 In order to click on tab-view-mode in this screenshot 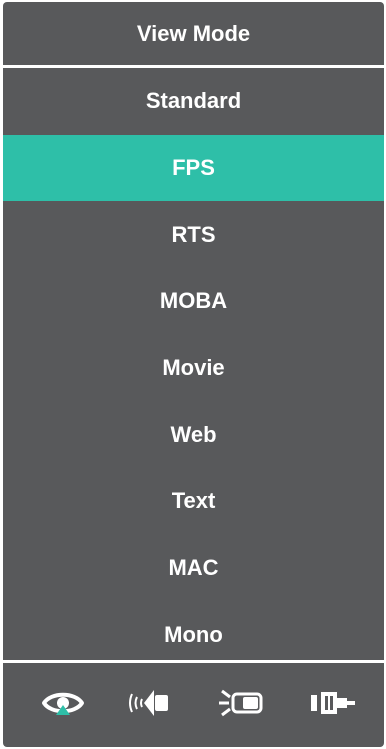, I will do `click(63, 703)`.